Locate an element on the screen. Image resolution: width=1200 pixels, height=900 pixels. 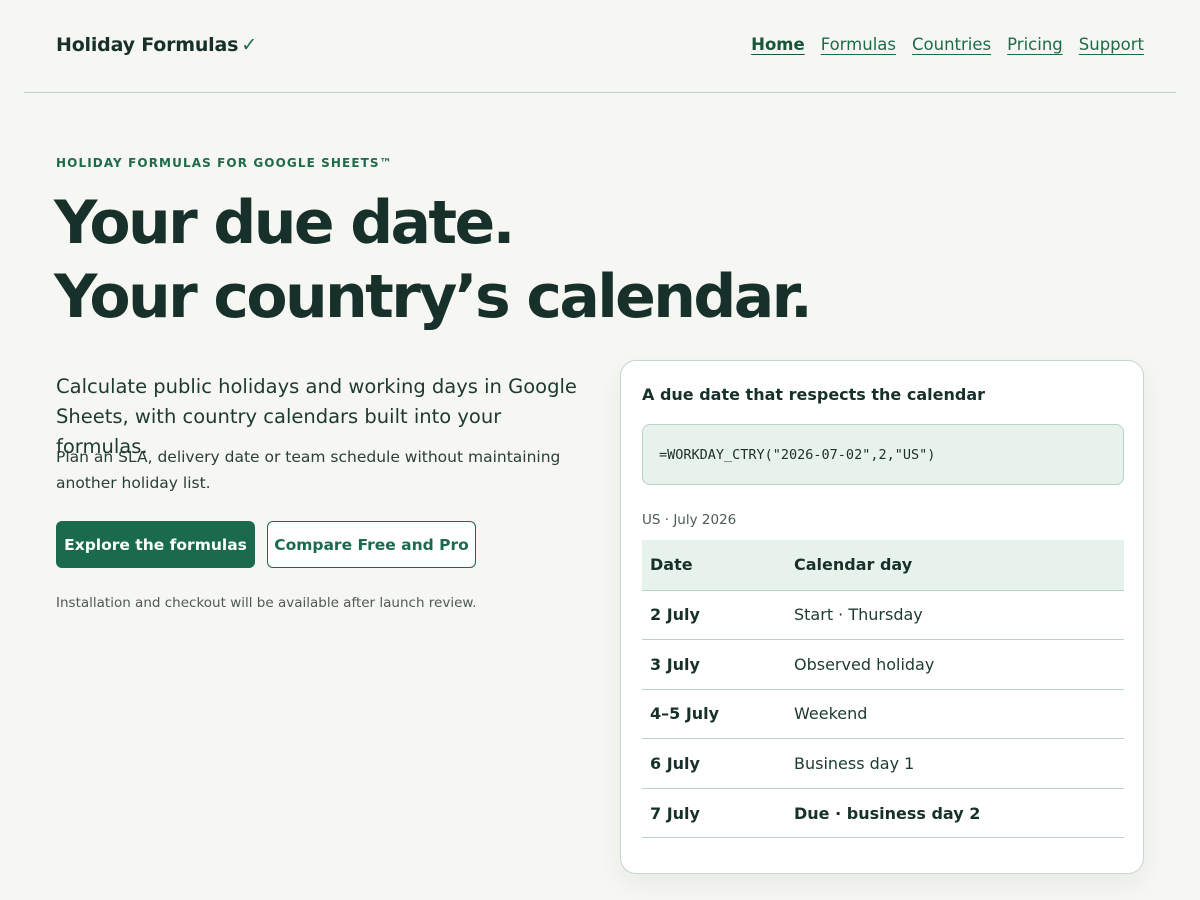
hero-eyebrow: HOLIDAY FORMULAS FOR GOOGLE SHEETS™ is located at coordinates (224, 163).